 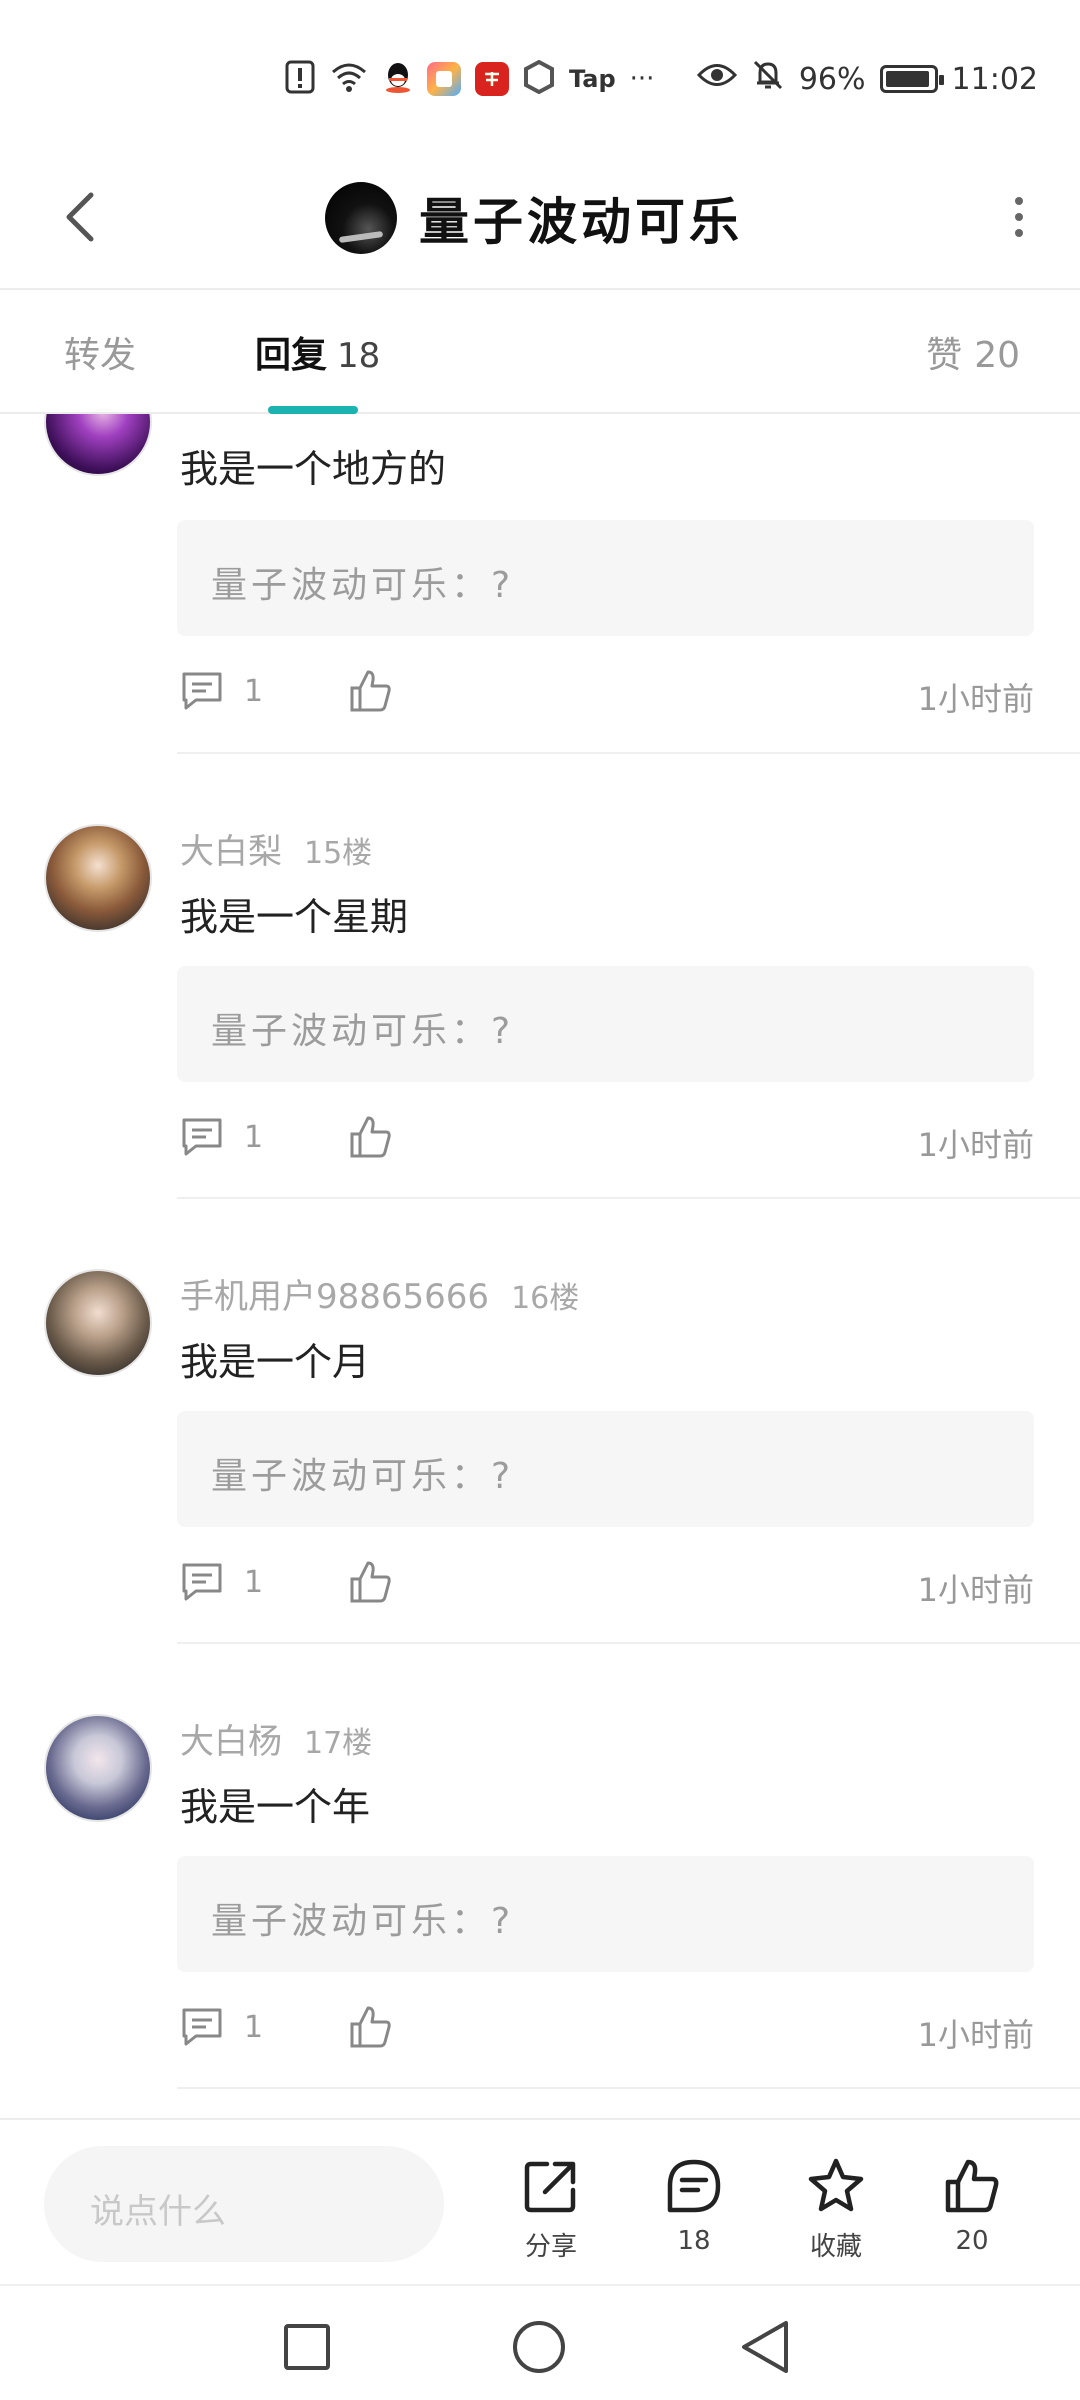 I want to click on tab-indicator, so click(x=313, y=410).